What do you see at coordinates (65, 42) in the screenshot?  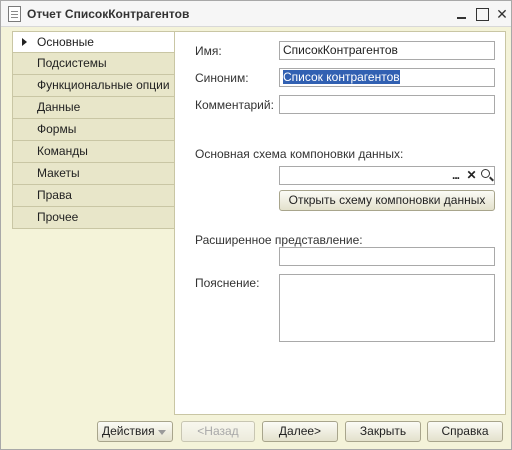 I see `tab-label: Основные` at bounding box center [65, 42].